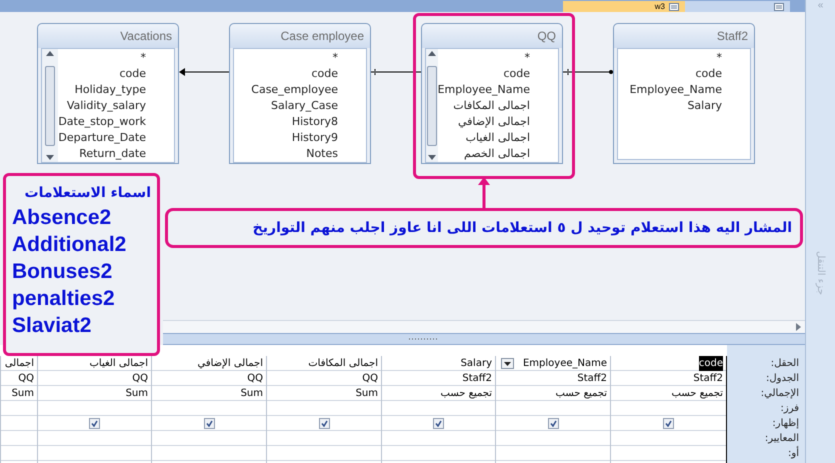  Describe the element at coordinates (112, 154) in the screenshot. I see `field-name: Return_date` at that location.